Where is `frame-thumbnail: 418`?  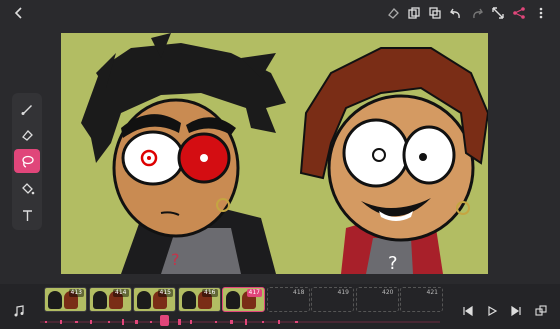
frame-thumbnail: 418 is located at coordinates (288, 299).